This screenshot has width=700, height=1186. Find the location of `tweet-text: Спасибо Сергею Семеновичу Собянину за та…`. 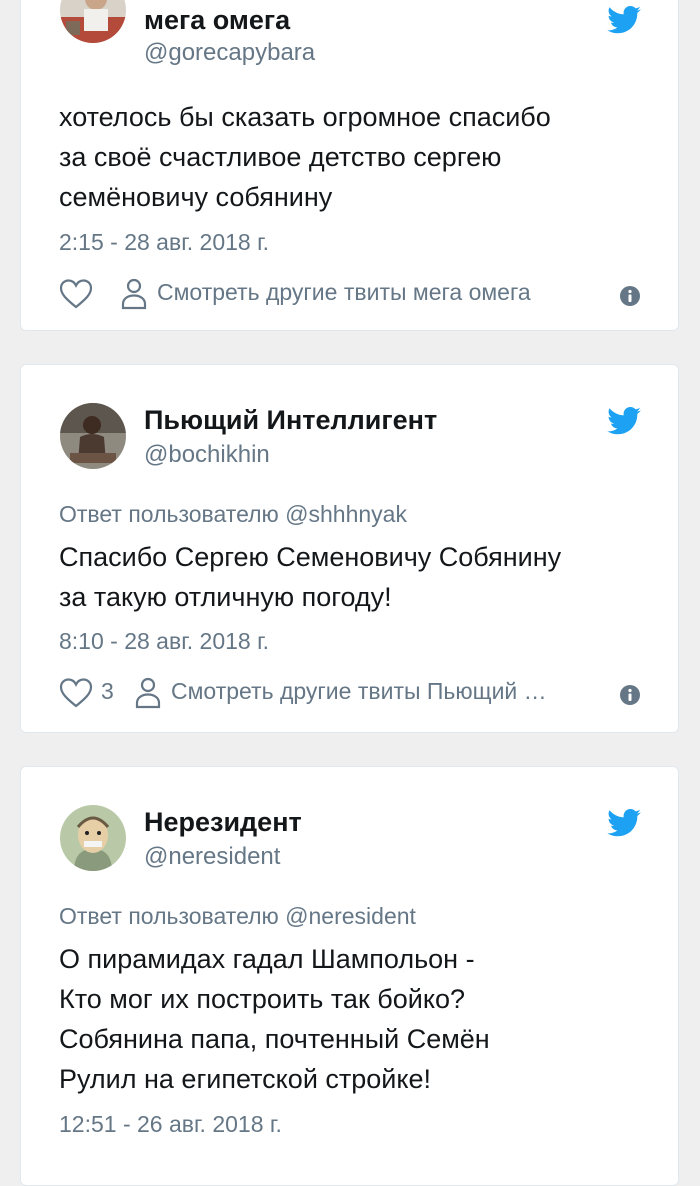

tweet-text: Спасибо Сергею Семеновичу Собянину за та… is located at coordinates (310, 577).